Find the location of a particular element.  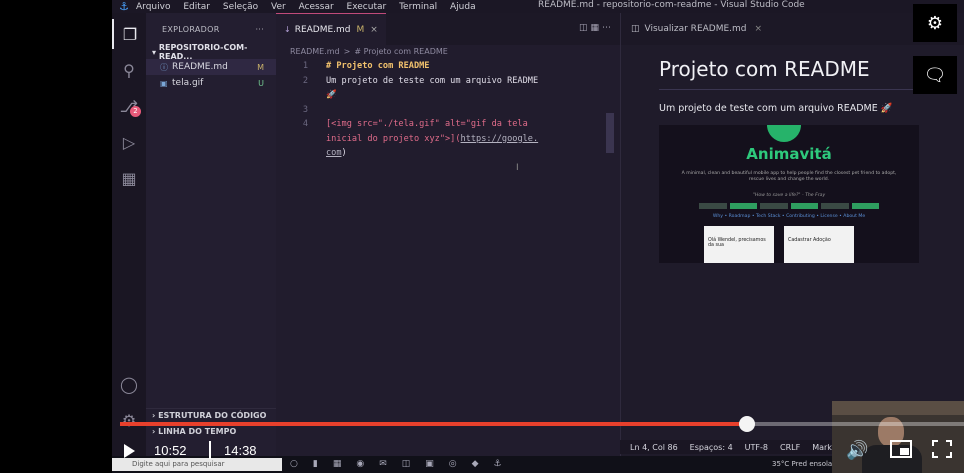

preview-heading: Projeto com README is located at coordinates (764, 69).